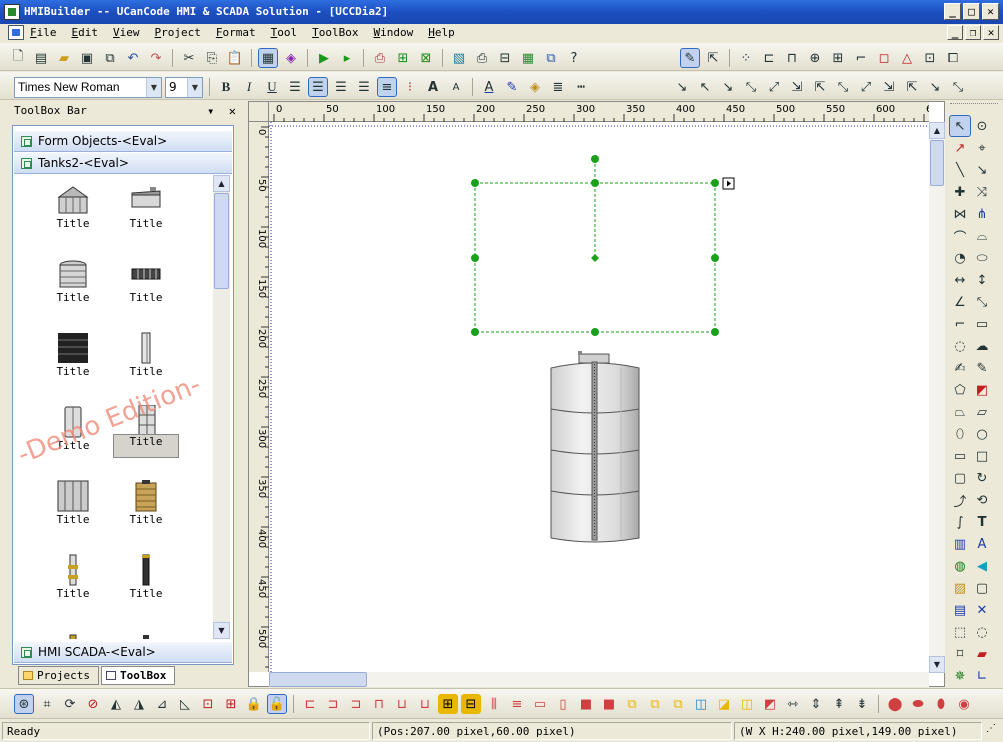 The height and width of the screenshot is (742, 1003). Describe the element at coordinates (87, 58) in the screenshot. I see `save-icon: ▣` at that location.